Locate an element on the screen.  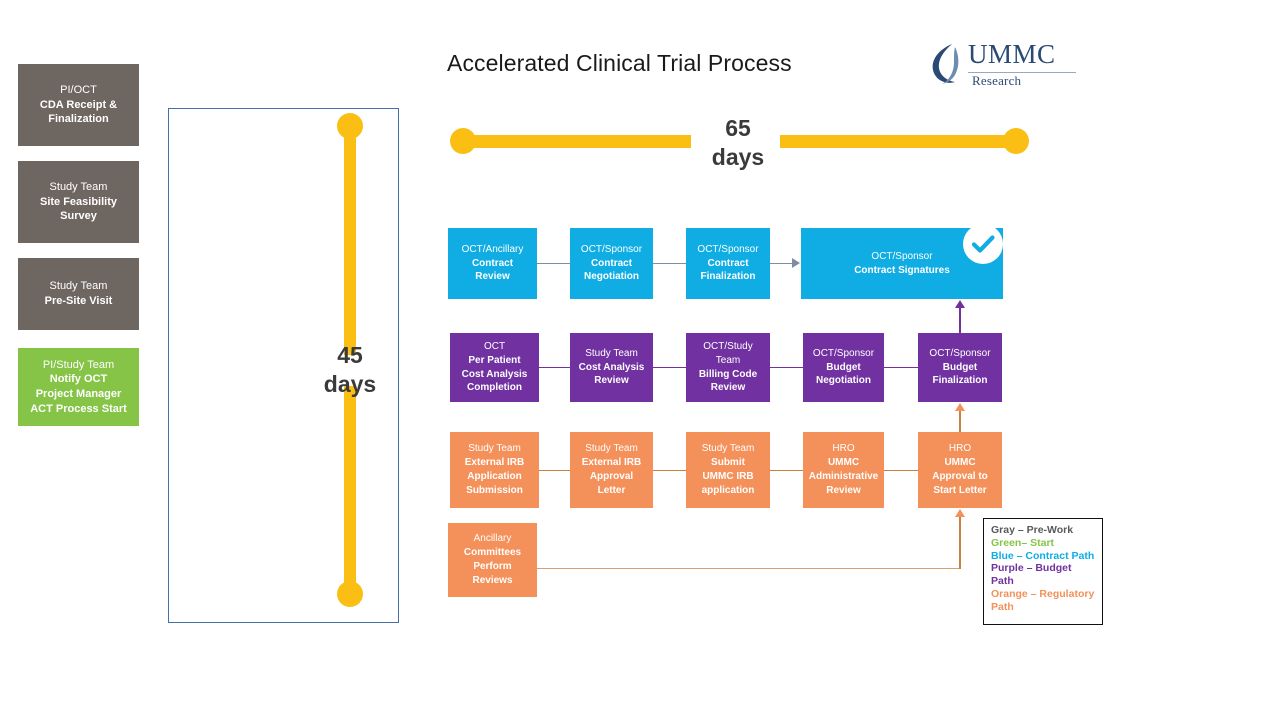
flow-box-contract-finalization: OCT/Sponsor Contract Finalization is located at coordinates (728, 263).